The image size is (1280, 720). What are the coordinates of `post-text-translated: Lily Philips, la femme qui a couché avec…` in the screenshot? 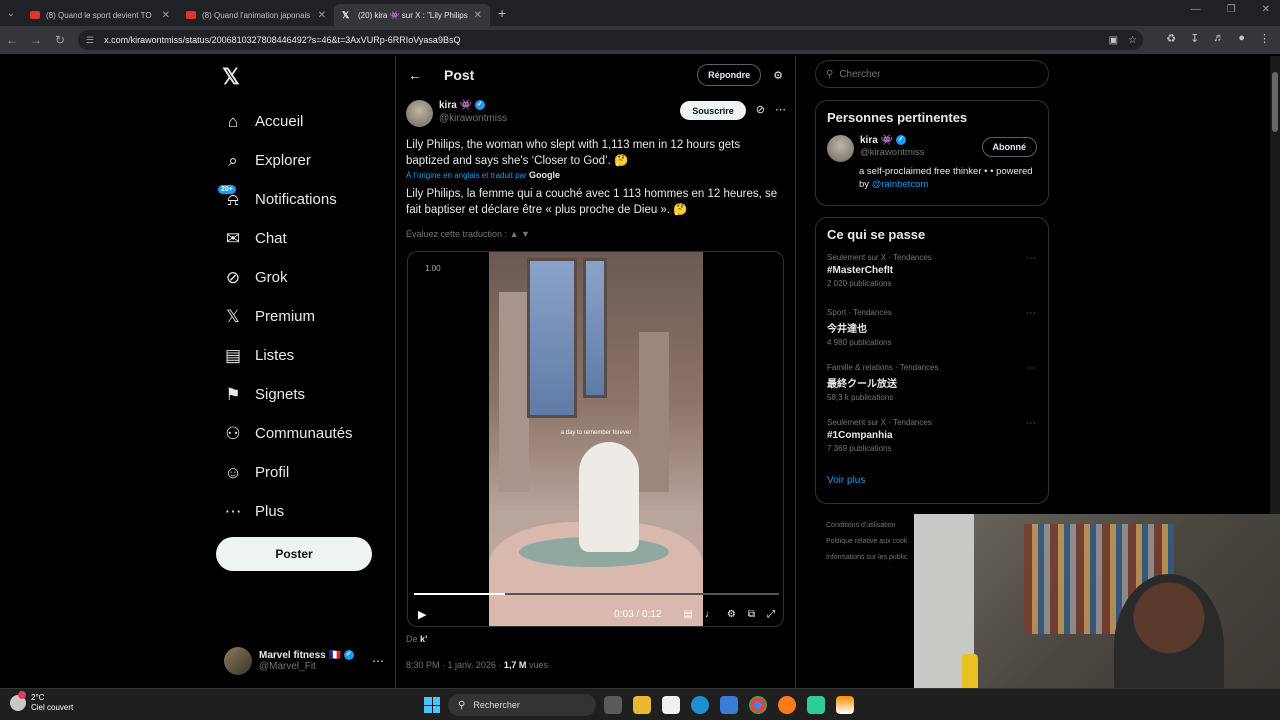 It's located at (592, 202).